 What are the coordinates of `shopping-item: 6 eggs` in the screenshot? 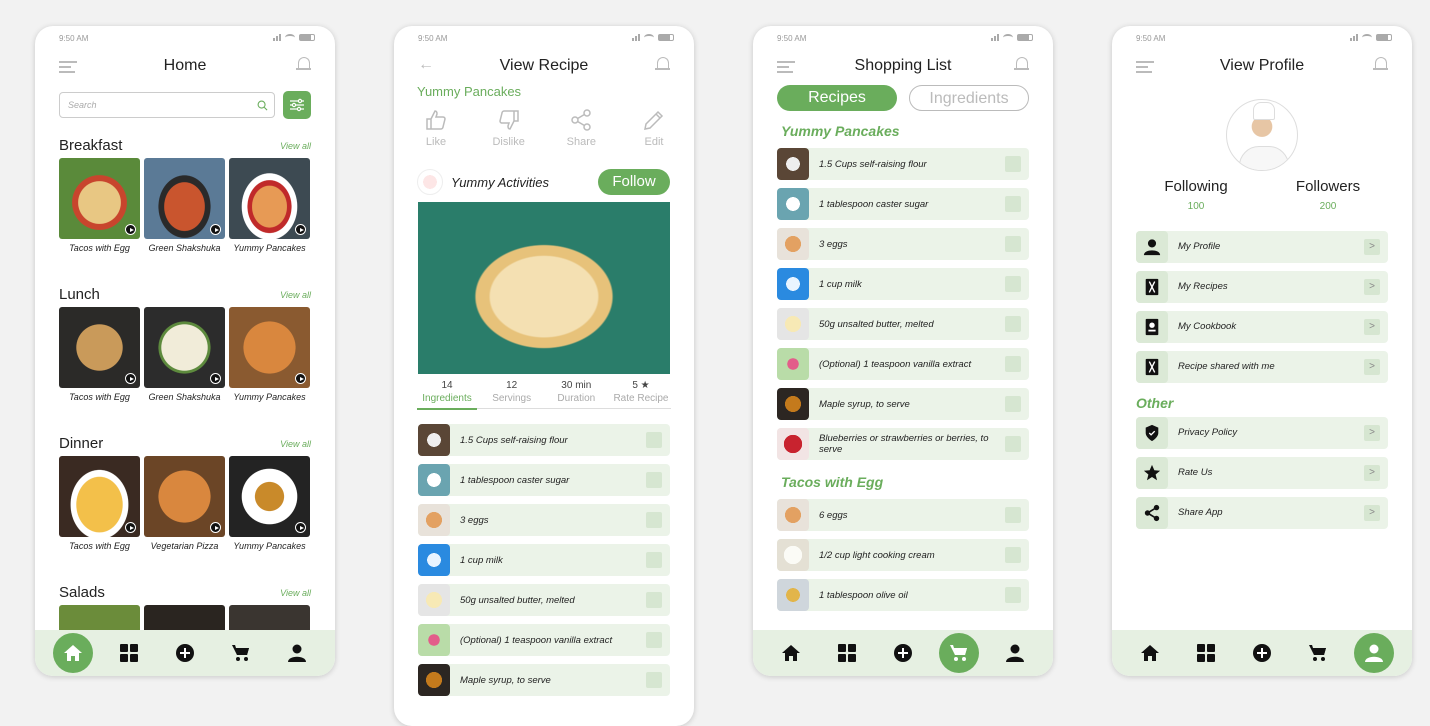 It's located at (903, 515).